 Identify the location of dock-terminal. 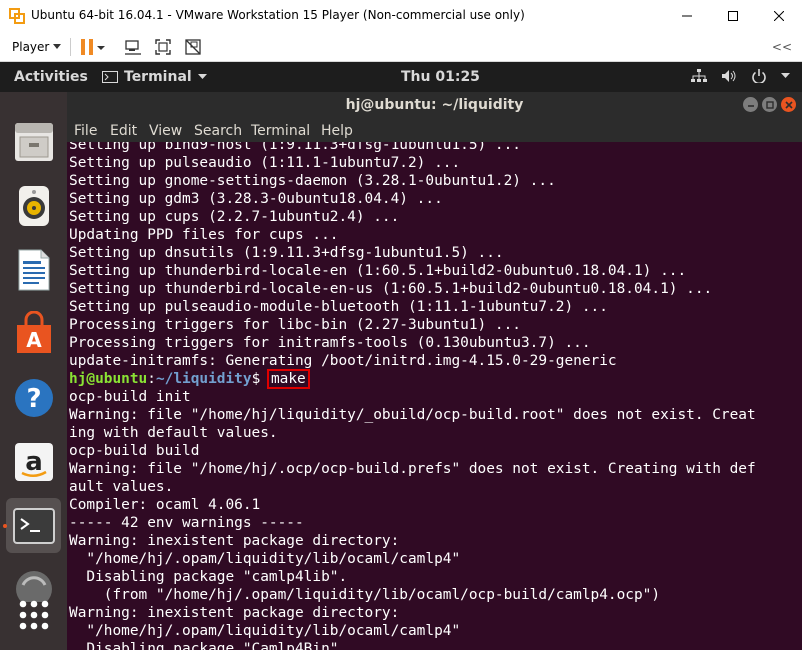
(32, 525).